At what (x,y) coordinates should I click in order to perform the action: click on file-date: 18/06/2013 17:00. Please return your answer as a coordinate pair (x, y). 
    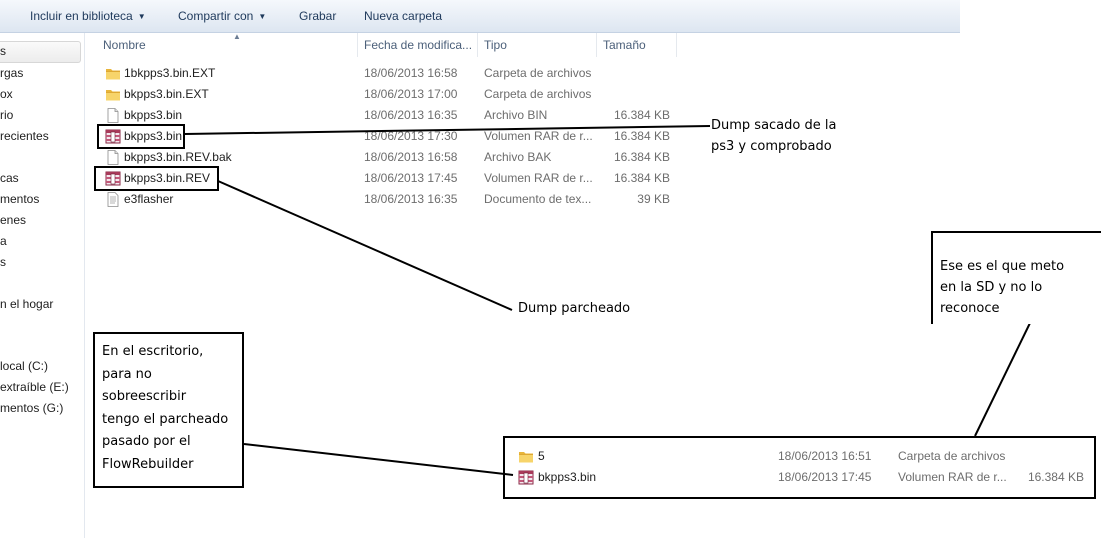
    Looking at the image, I should click on (411, 94).